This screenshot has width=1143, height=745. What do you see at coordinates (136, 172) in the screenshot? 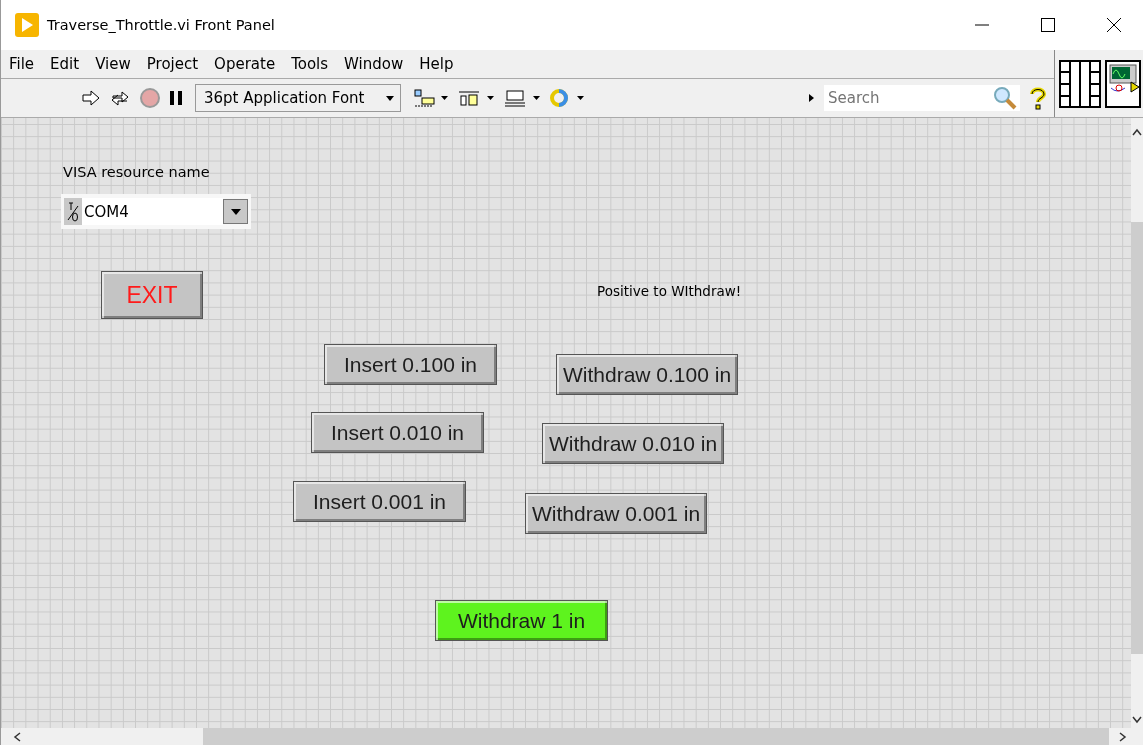
I see `control-label: VISA resource name` at bounding box center [136, 172].